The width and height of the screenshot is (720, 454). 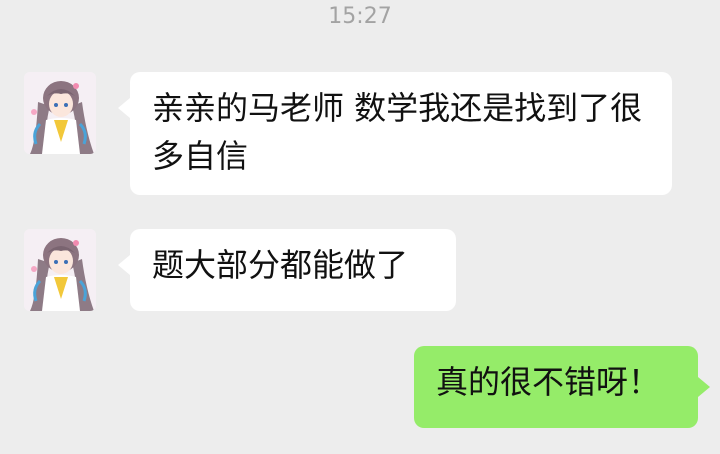 What do you see at coordinates (548, 382) in the screenshot?
I see `message-text: 真的很不错呀！` at bounding box center [548, 382].